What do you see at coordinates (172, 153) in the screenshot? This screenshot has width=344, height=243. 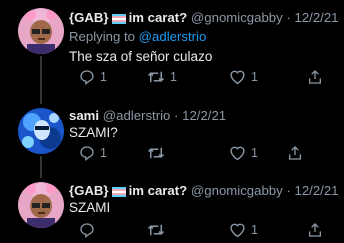 I see `tweet-actions: 1 1` at bounding box center [172, 153].